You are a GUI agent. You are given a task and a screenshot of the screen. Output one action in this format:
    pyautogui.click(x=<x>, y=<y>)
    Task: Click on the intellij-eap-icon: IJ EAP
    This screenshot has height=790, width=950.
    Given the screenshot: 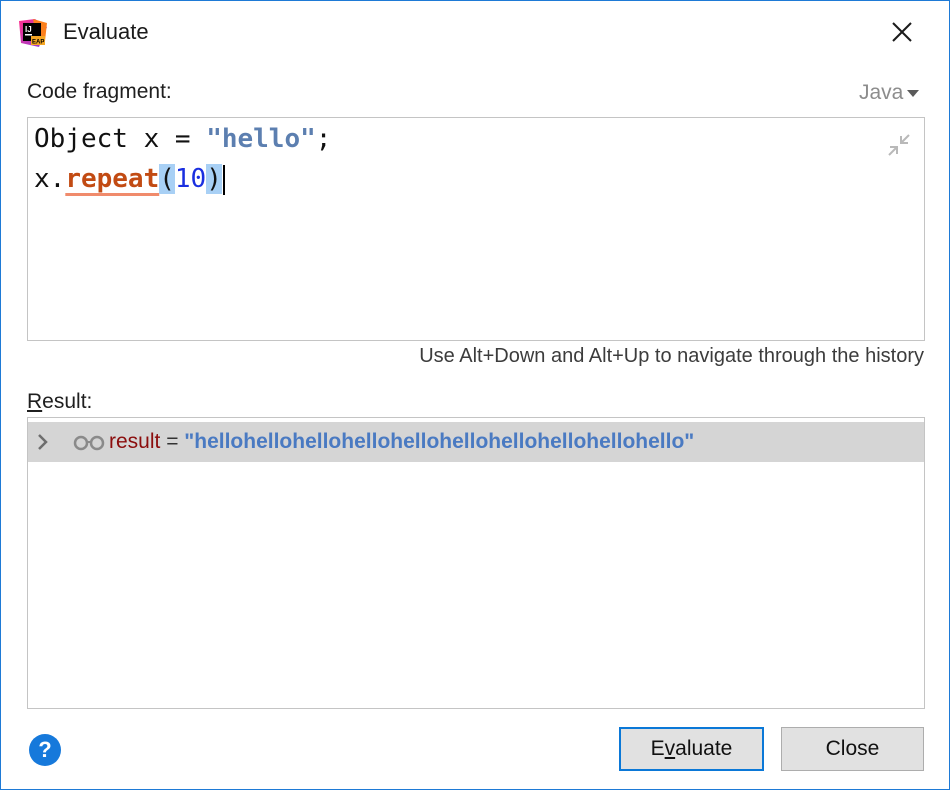 What is the action you would take?
    pyautogui.click(x=33, y=33)
    